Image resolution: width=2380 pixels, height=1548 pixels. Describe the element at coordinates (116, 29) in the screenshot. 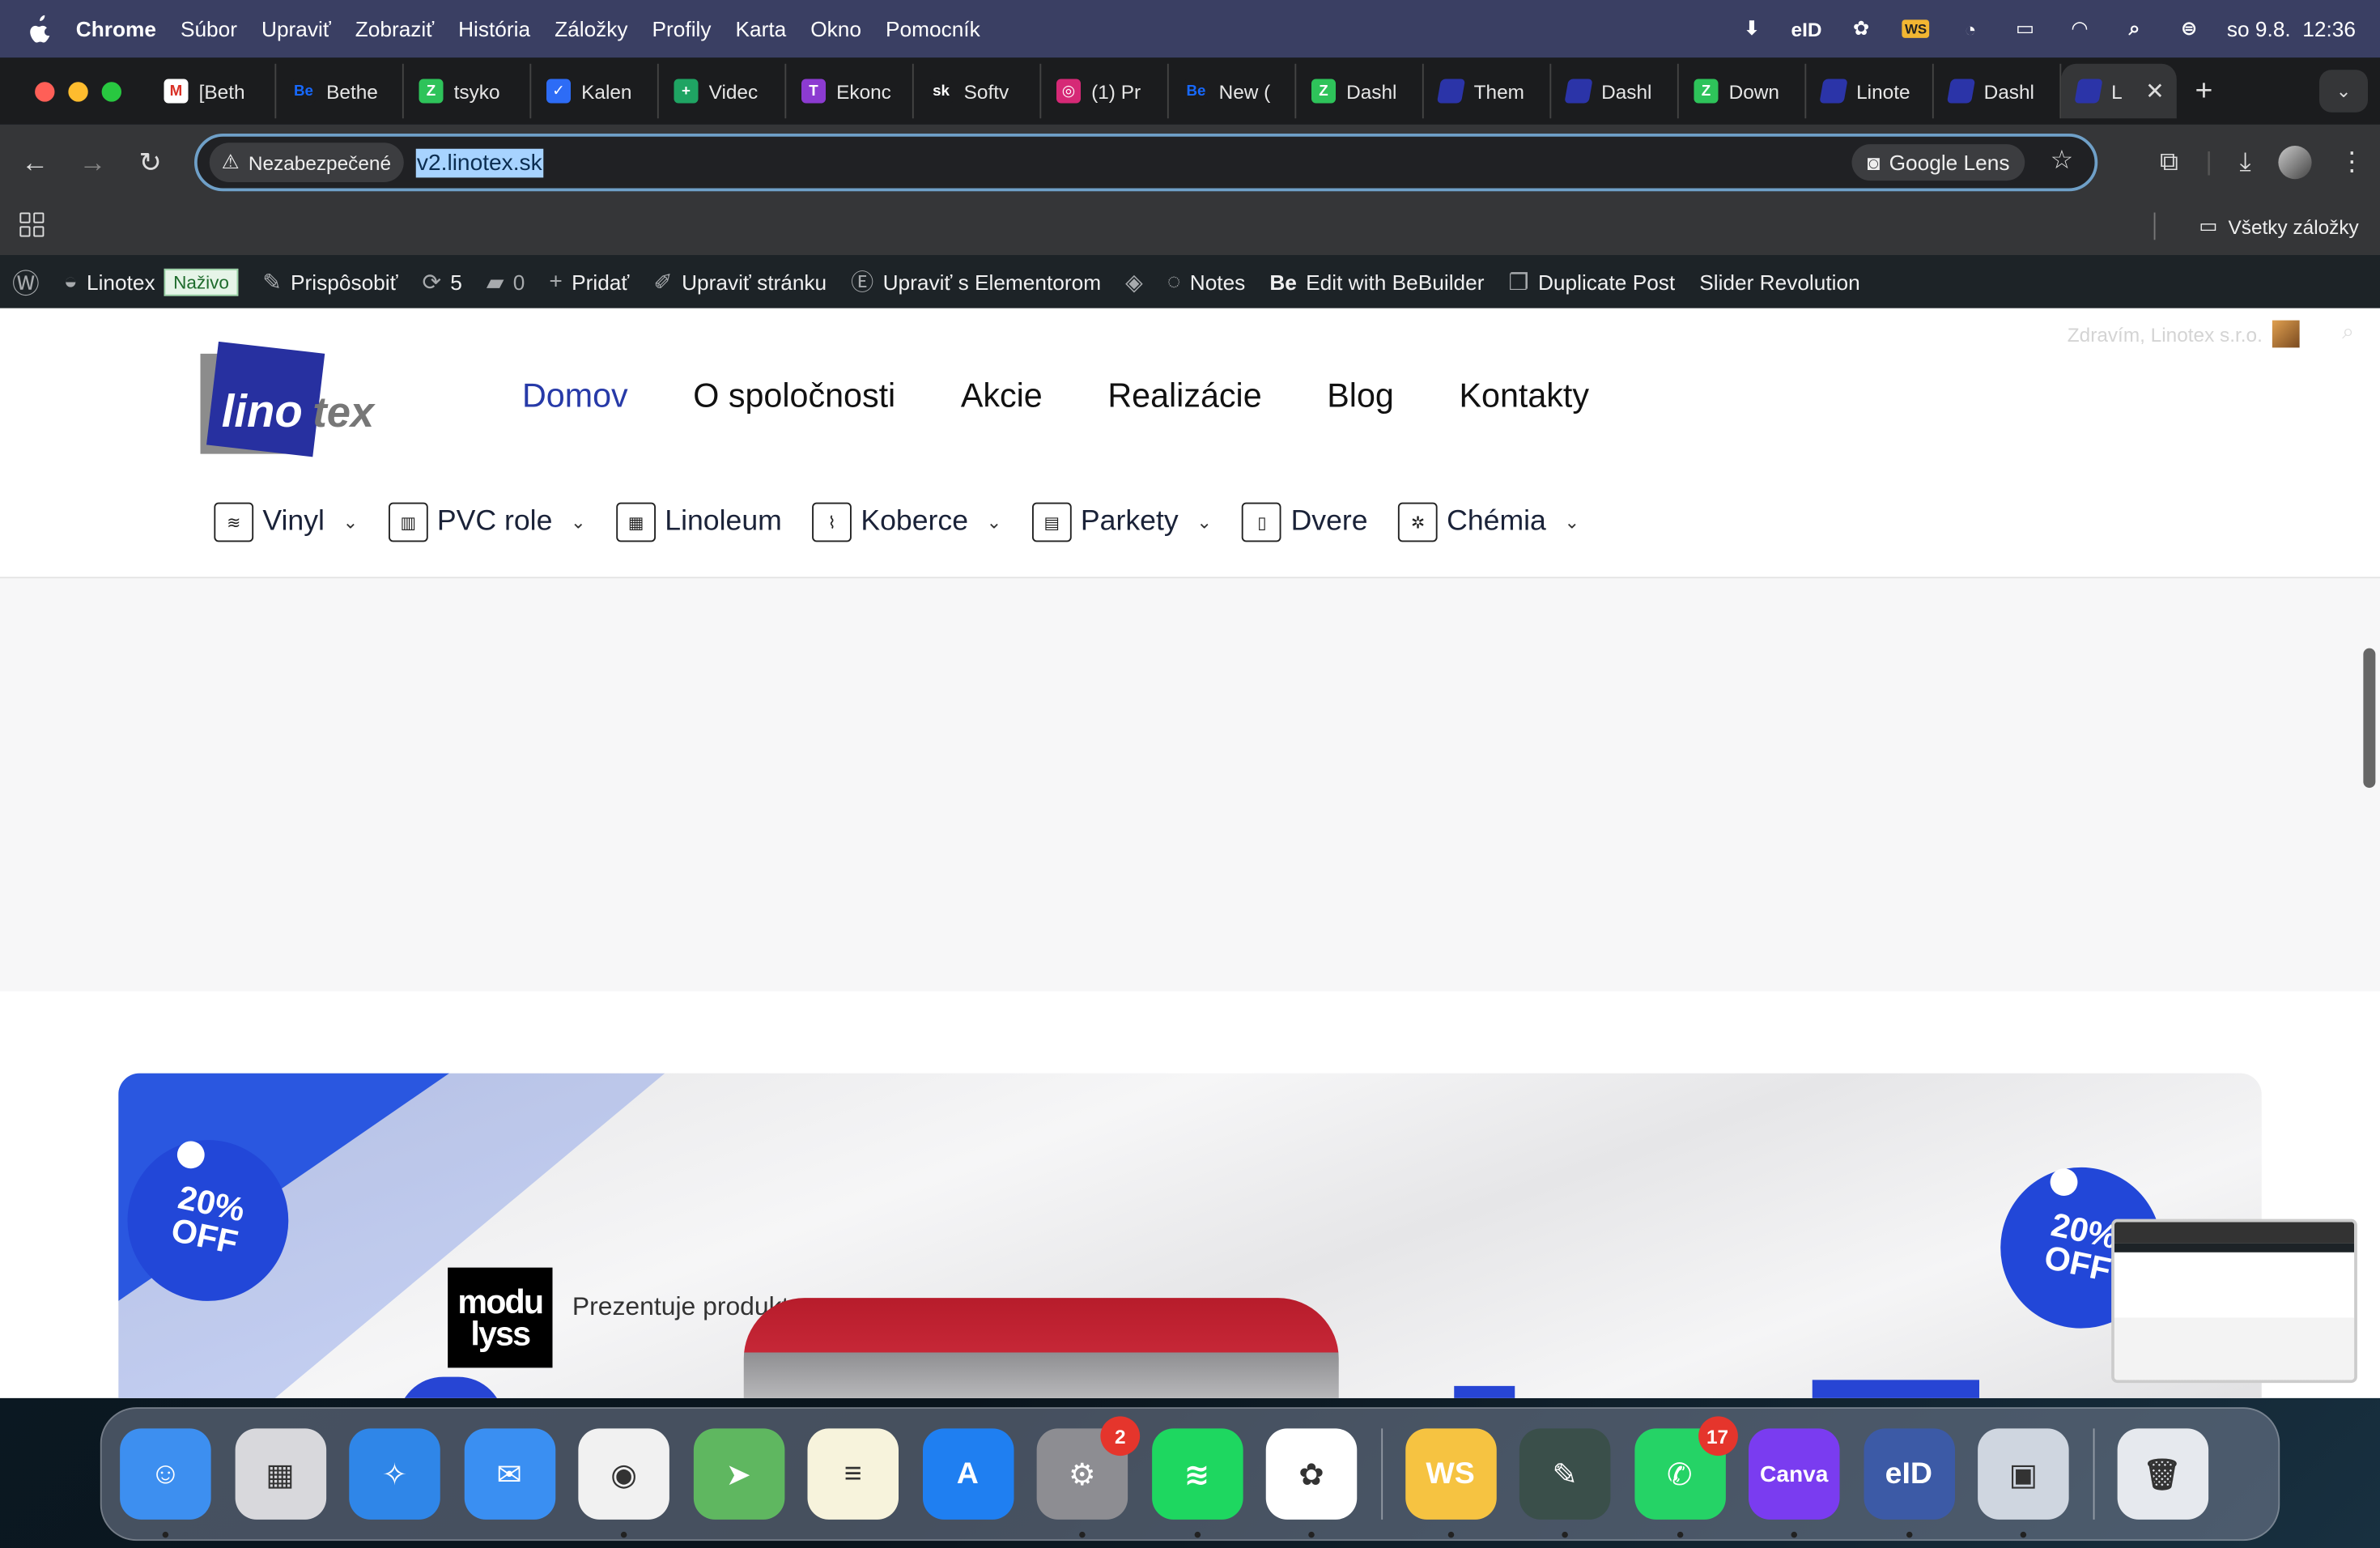

I see `menu-app-chrome: Chrome` at that location.